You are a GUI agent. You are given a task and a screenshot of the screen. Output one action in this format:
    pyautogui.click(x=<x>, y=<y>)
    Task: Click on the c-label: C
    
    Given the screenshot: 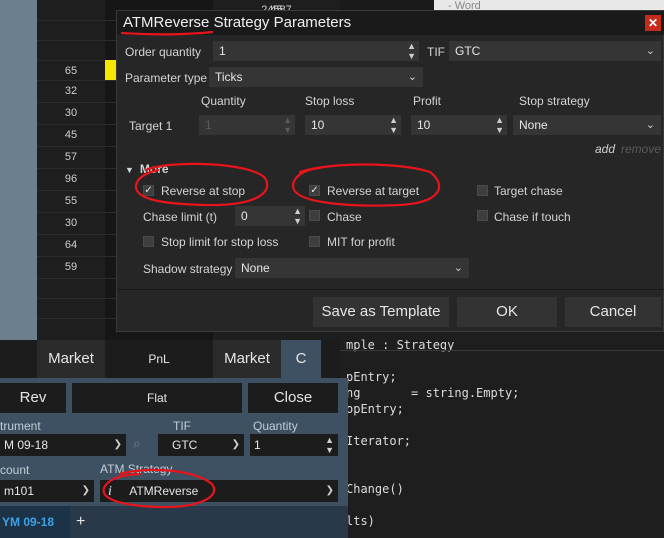 What is the action you would take?
    pyautogui.click(x=301, y=359)
    